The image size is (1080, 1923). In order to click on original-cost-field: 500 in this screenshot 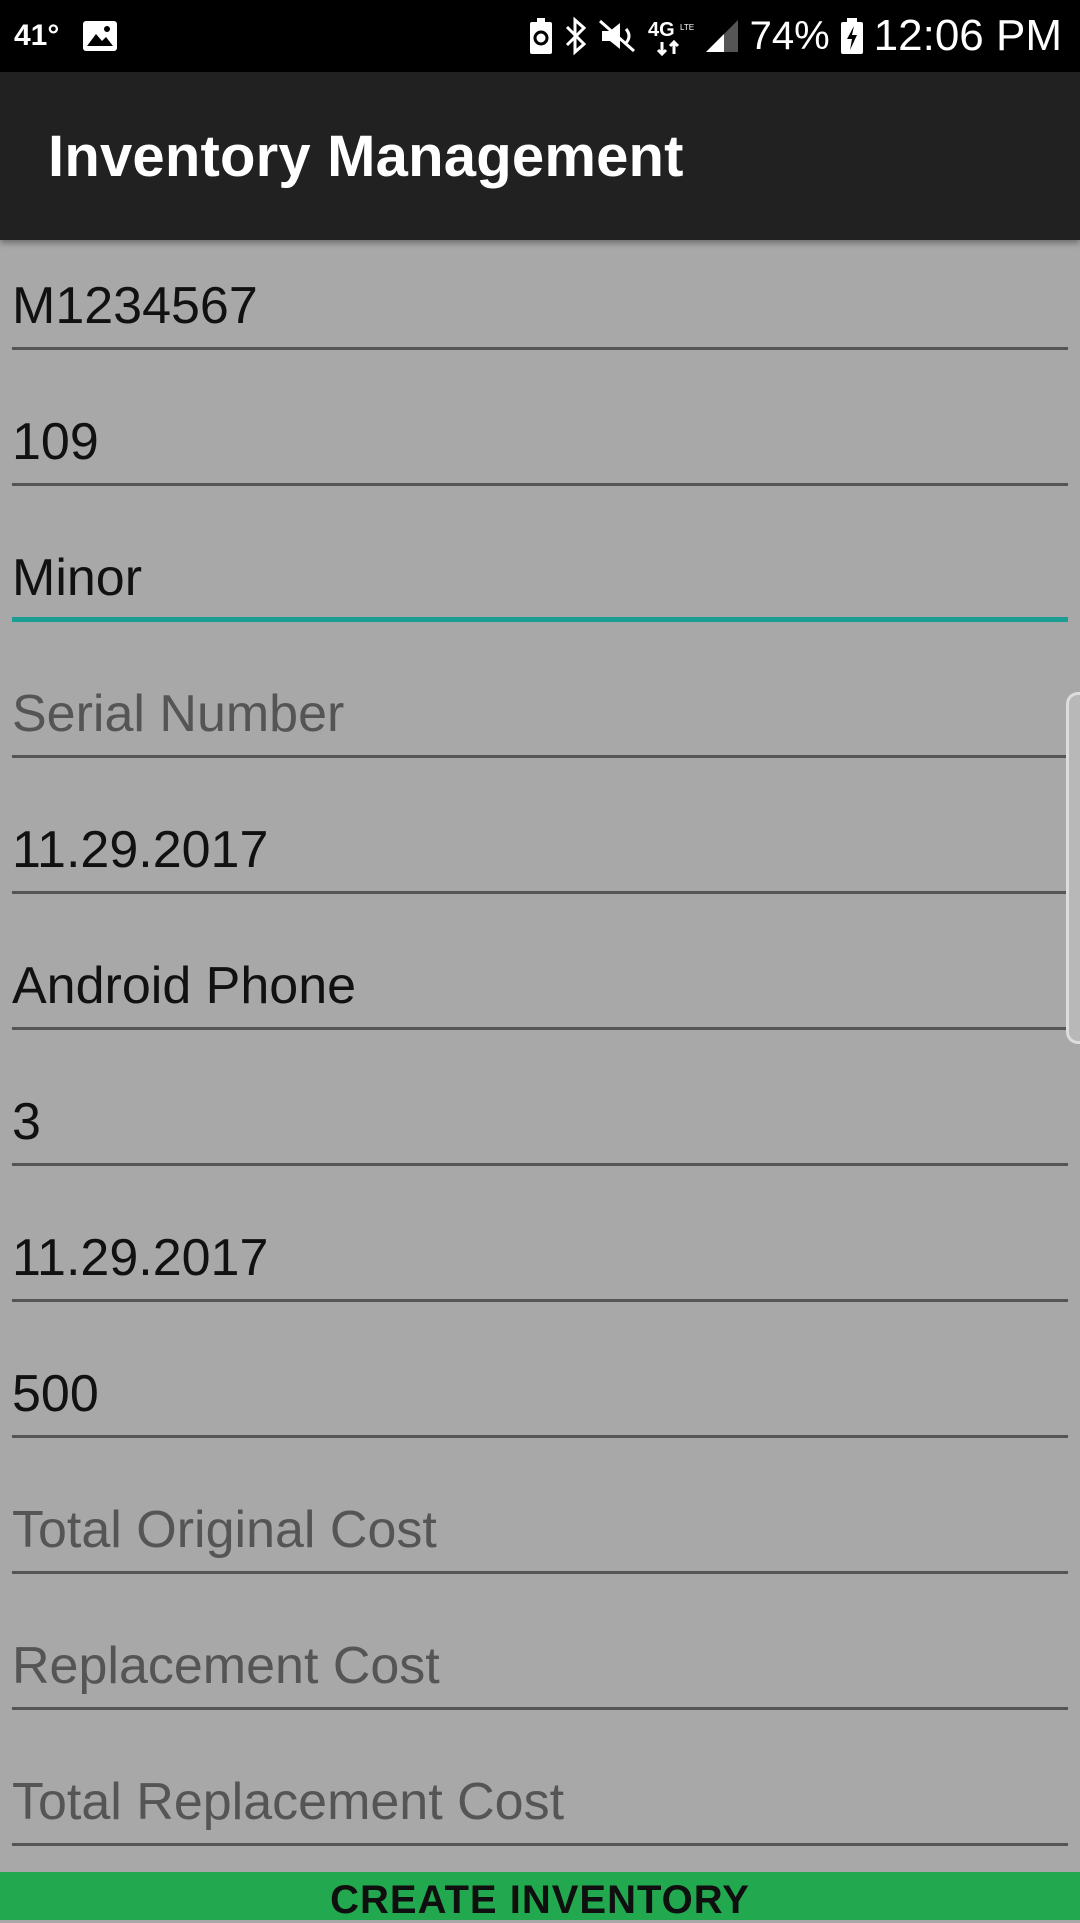, I will do `click(540, 1383)`.